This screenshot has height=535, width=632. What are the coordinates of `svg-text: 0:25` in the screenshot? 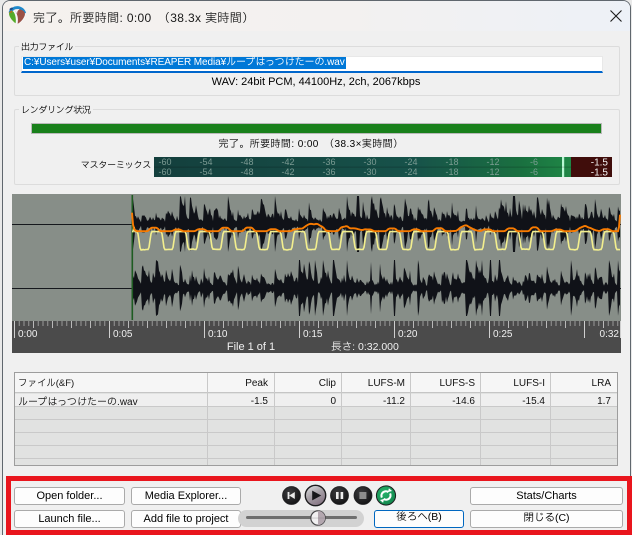 It's located at (503, 334).